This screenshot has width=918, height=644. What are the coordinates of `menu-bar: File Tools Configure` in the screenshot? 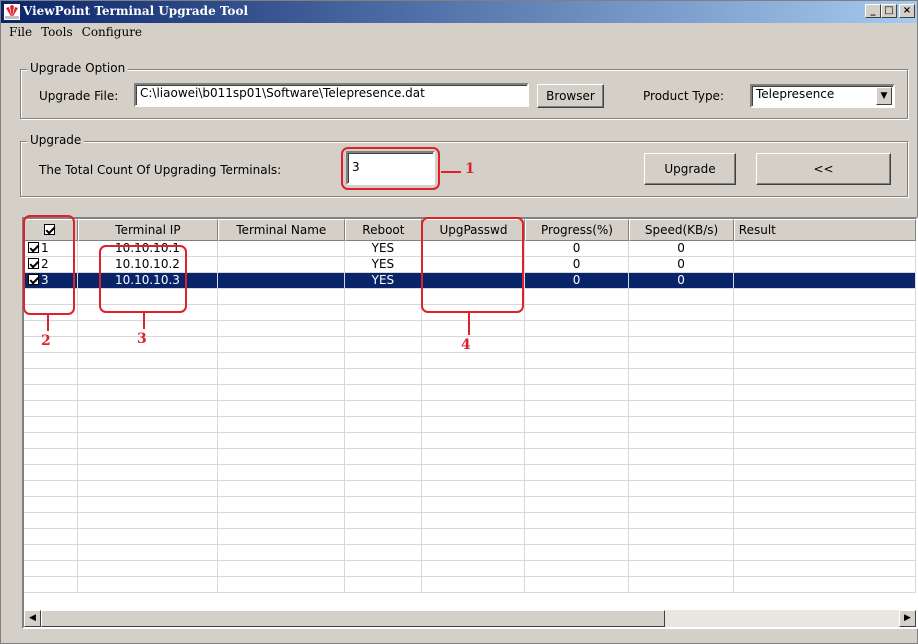 It's located at (459, 32).